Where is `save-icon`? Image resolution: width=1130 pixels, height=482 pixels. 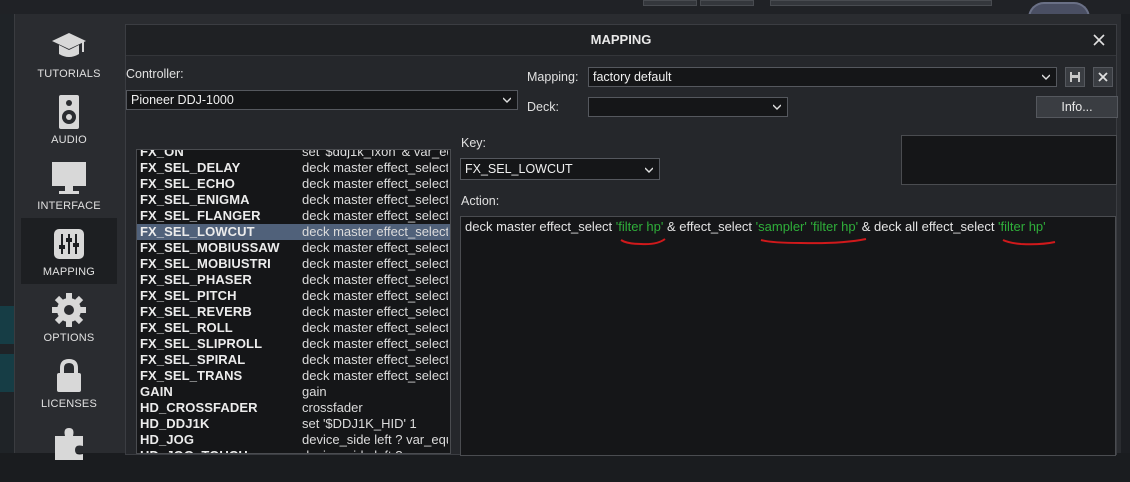 save-icon is located at coordinates (1075, 77).